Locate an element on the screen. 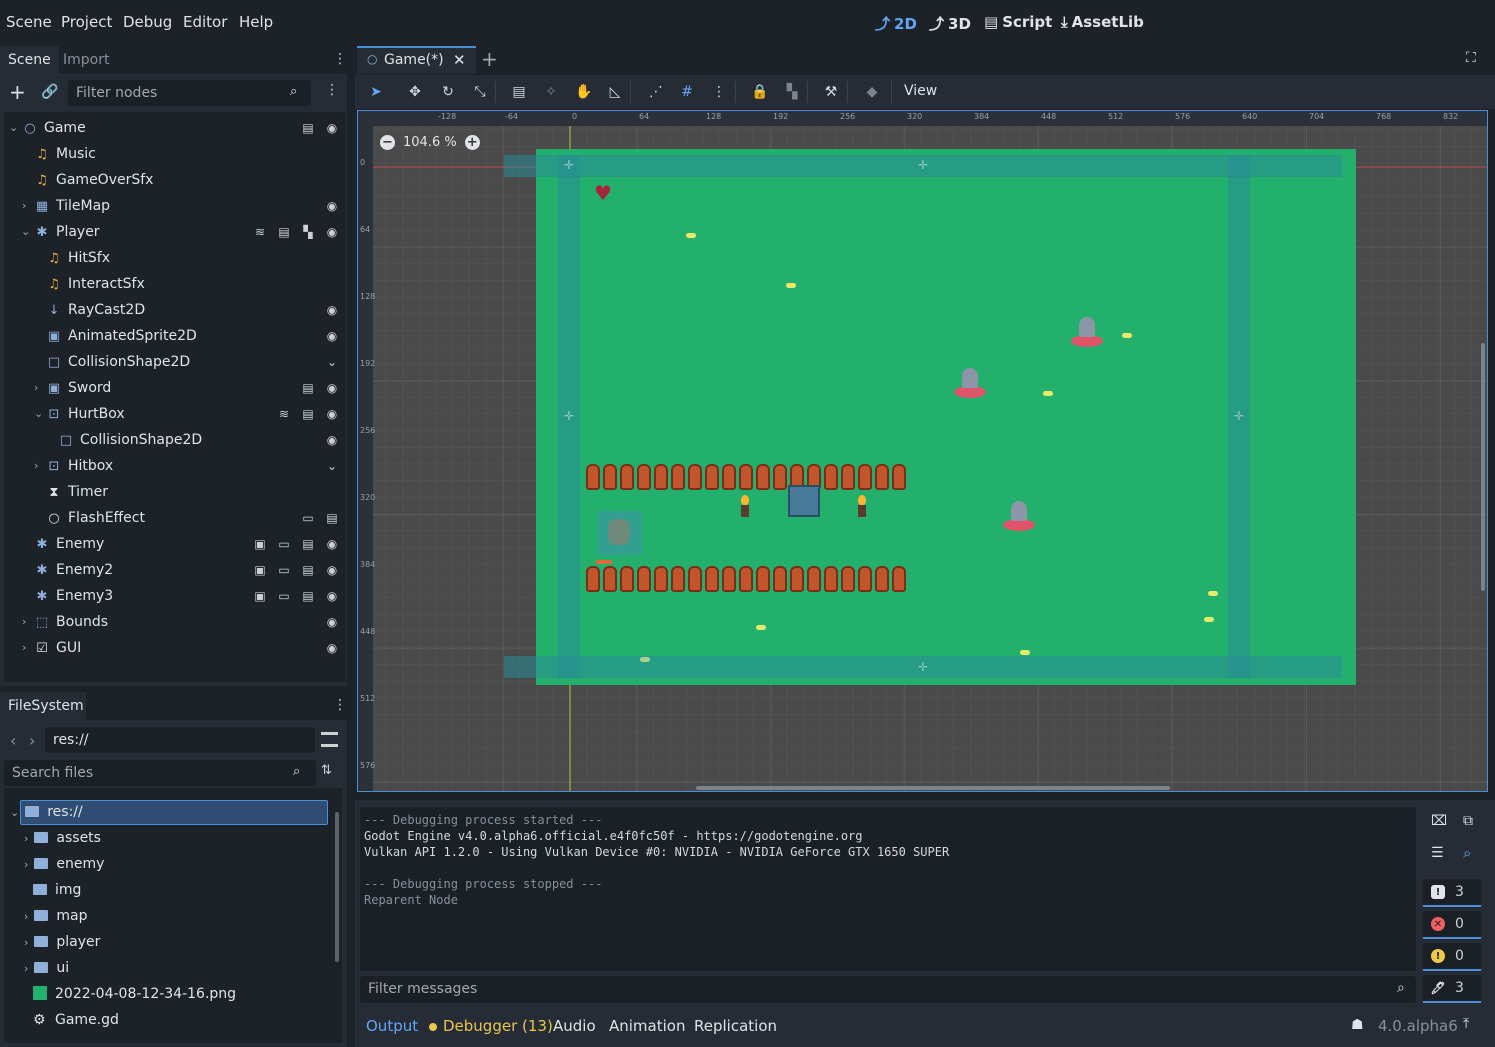 This screenshot has height=1047, width=1495. tree-node-hurtbox-collisionshape2d: □ CollisionShape2D ◉ is located at coordinates (199, 440).